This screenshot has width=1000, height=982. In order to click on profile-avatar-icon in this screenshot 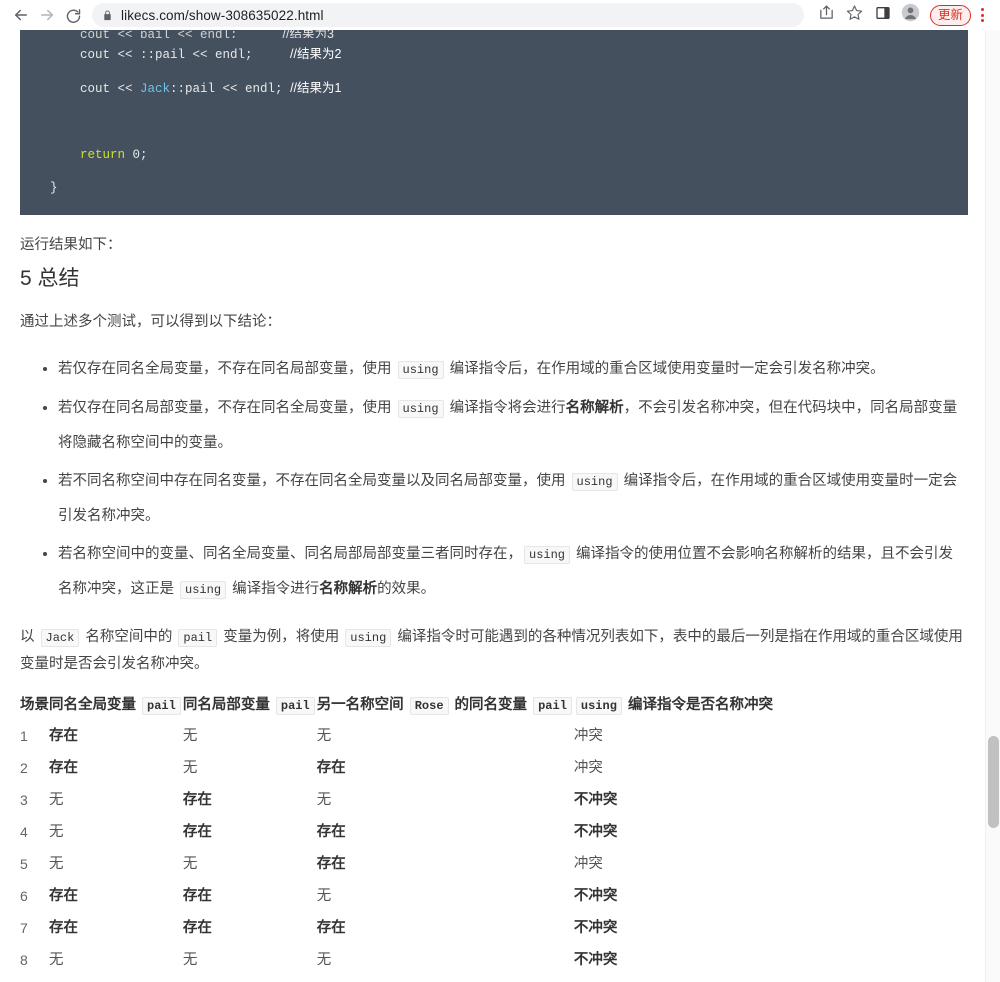, I will do `click(910, 15)`.